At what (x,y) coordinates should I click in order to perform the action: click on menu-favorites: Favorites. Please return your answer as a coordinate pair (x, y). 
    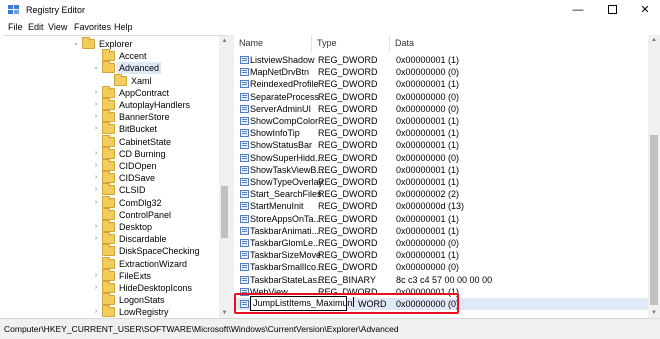
    Looking at the image, I should click on (92, 27).